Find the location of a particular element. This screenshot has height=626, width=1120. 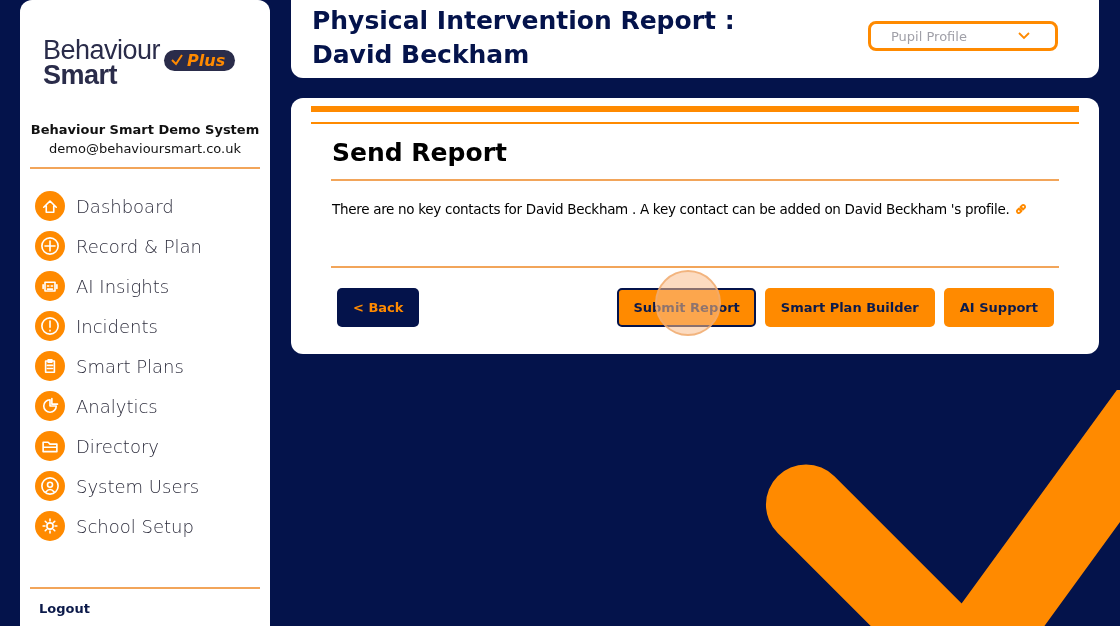

gear-icon is located at coordinates (50, 526).